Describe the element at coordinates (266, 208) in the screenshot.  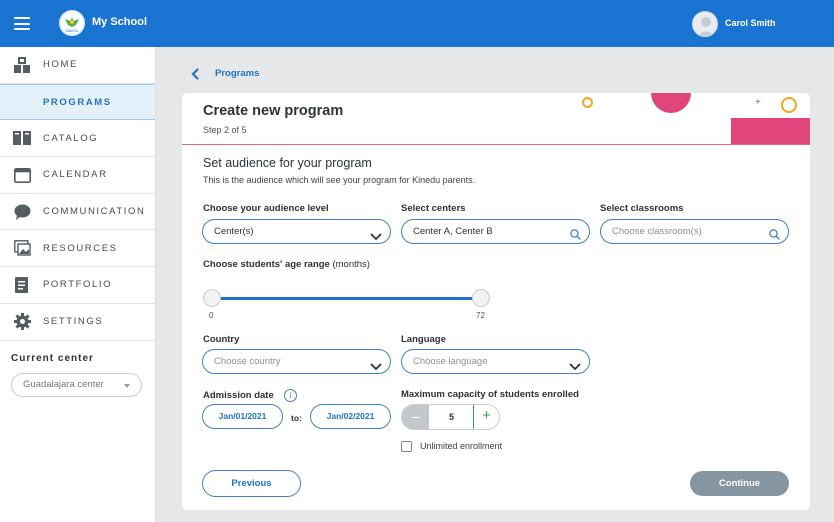
I see `audience-level-label: Choose your audience level` at that location.